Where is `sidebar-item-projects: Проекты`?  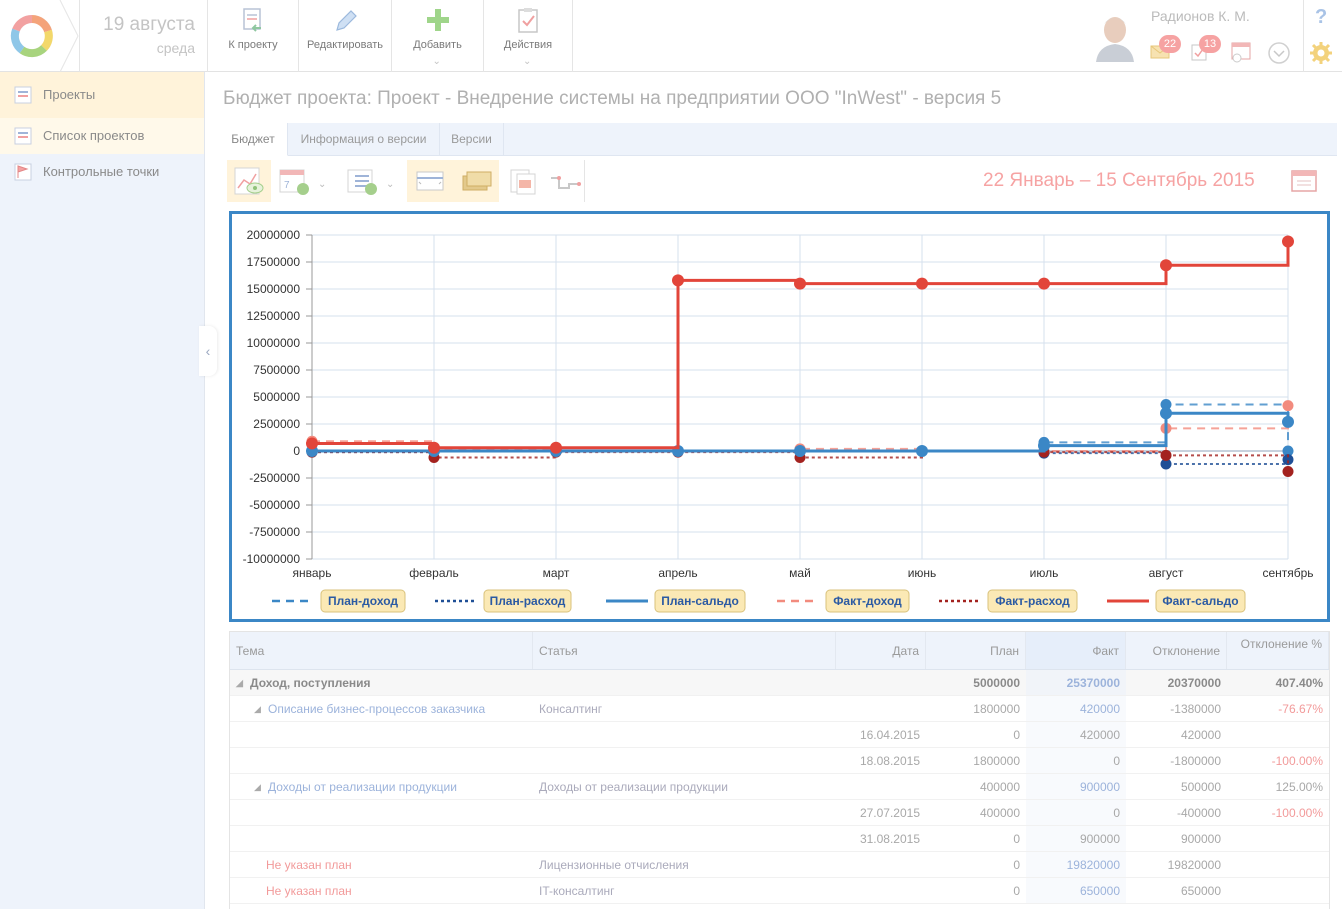
sidebar-item-projects: Проекты is located at coordinates (102, 95).